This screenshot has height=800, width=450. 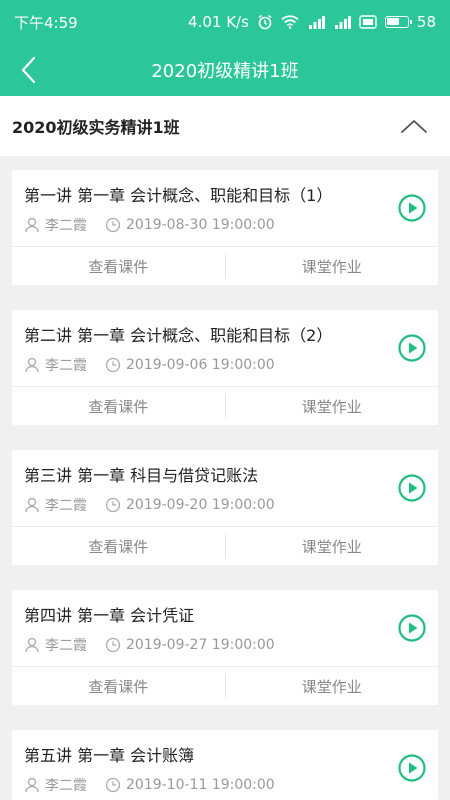 I want to click on app-header: 下午4:59 4.01 K/s 58 2020初级精讲1班, so click(x=225, y=48).